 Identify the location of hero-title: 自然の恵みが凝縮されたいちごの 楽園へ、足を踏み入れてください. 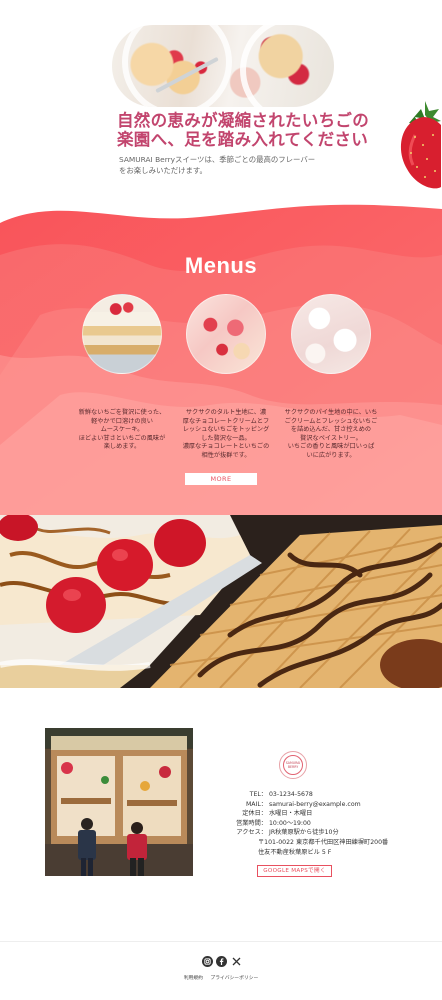
(243, 130).